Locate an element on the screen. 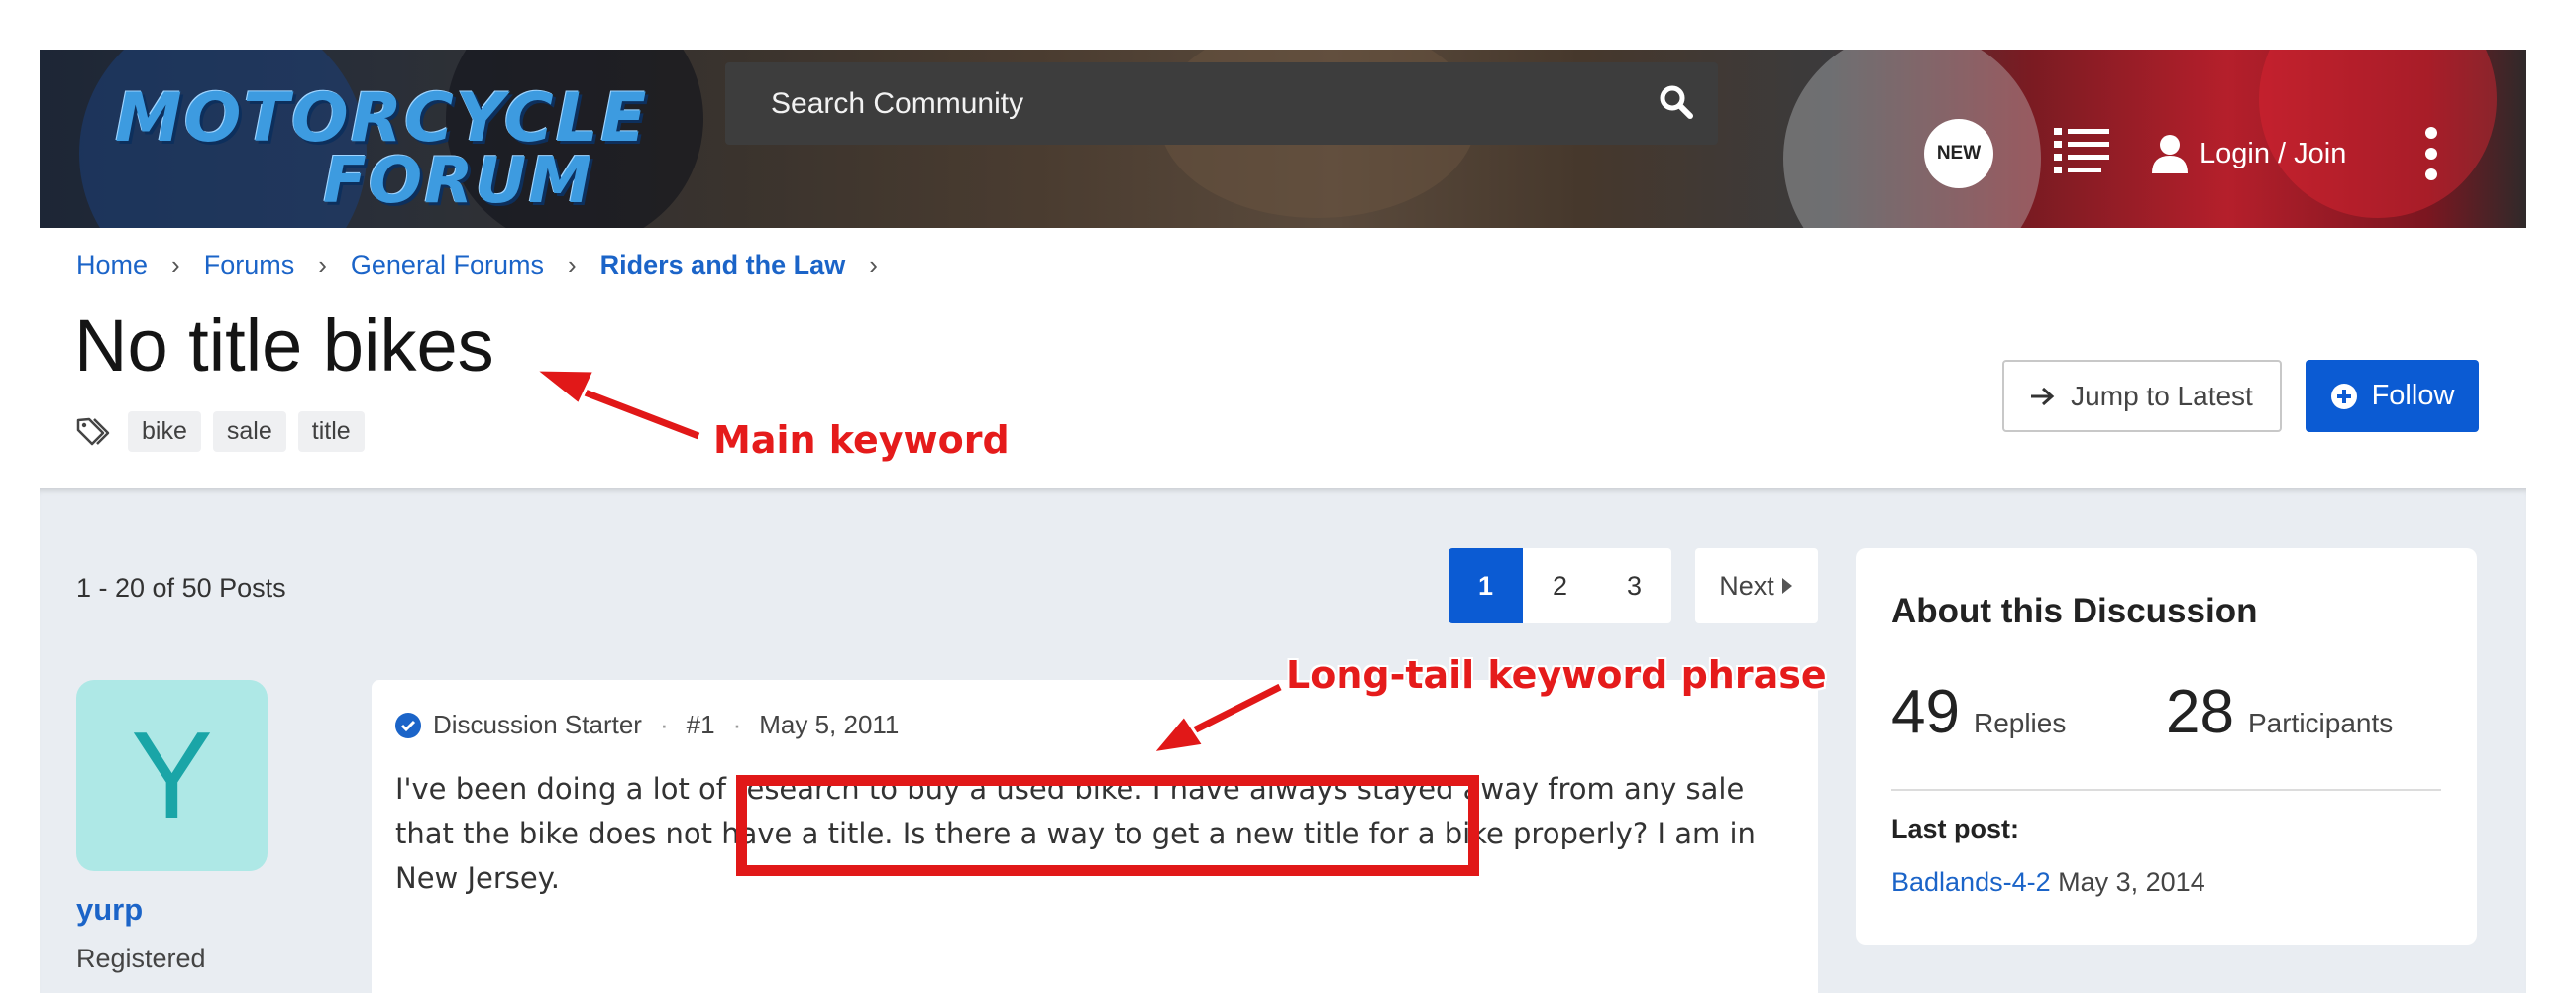 Image resolution: width=2576 pixels, height=1007 pixels. page-title: No title bikes is located at coordinates (284, 345).